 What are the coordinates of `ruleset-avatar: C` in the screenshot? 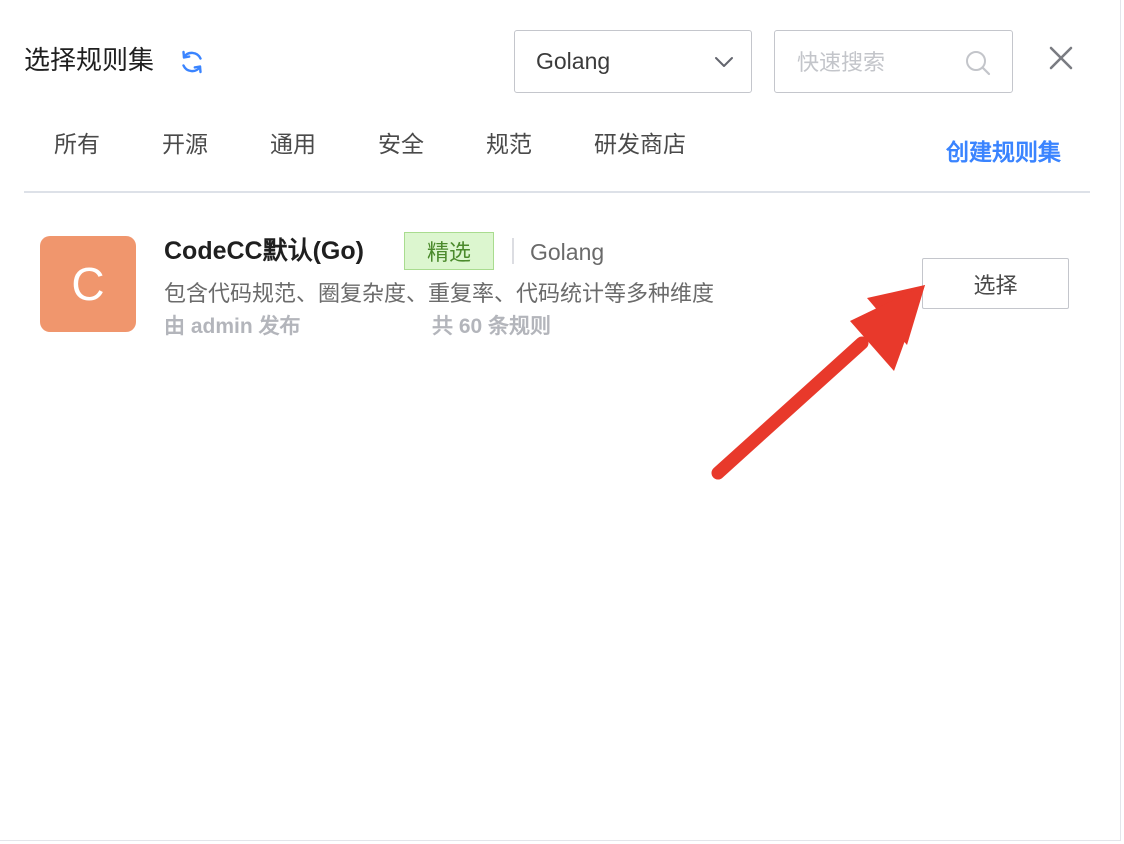 It's located at (88, 284).